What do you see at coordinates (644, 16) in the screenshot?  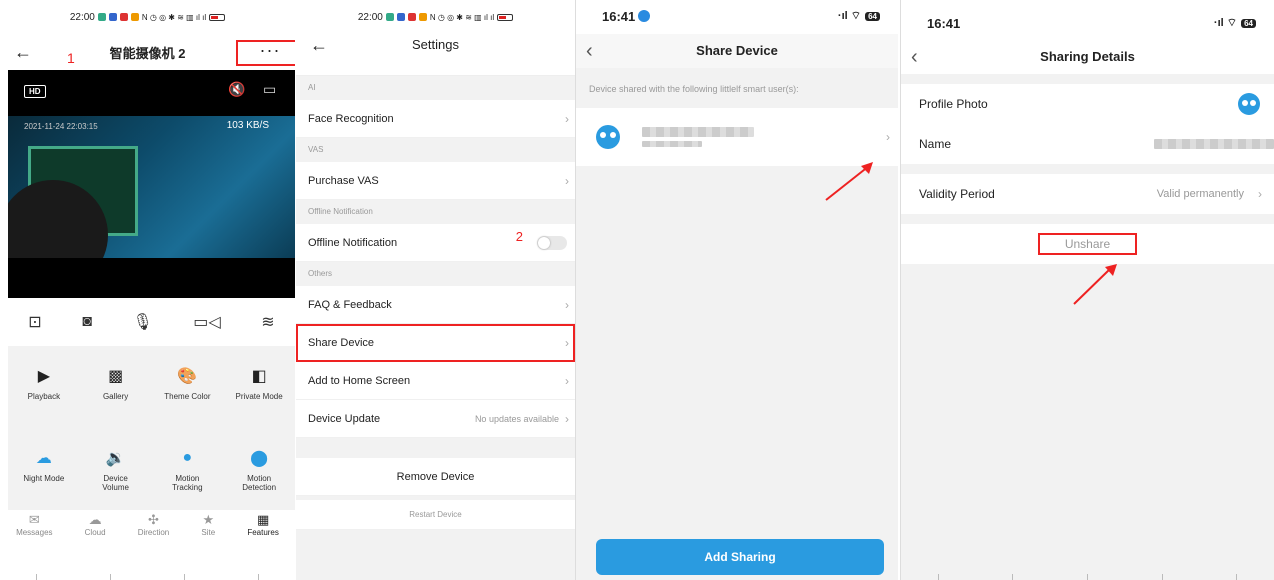 I see `location-icon` at bounding box center [644, 16].